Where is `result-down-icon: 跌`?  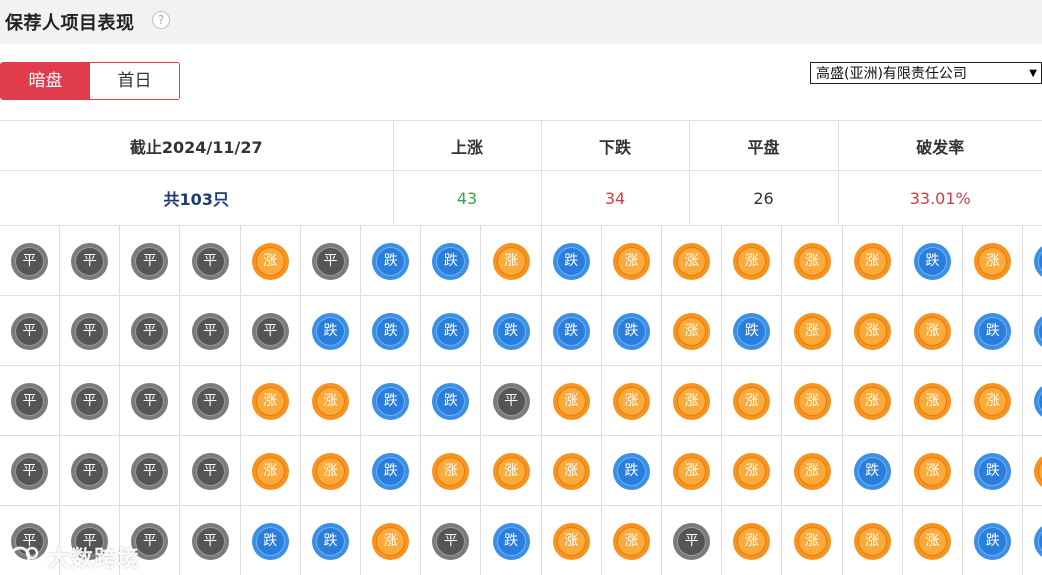 result-down-icon: 跌 is located at coordinates (631, 331).